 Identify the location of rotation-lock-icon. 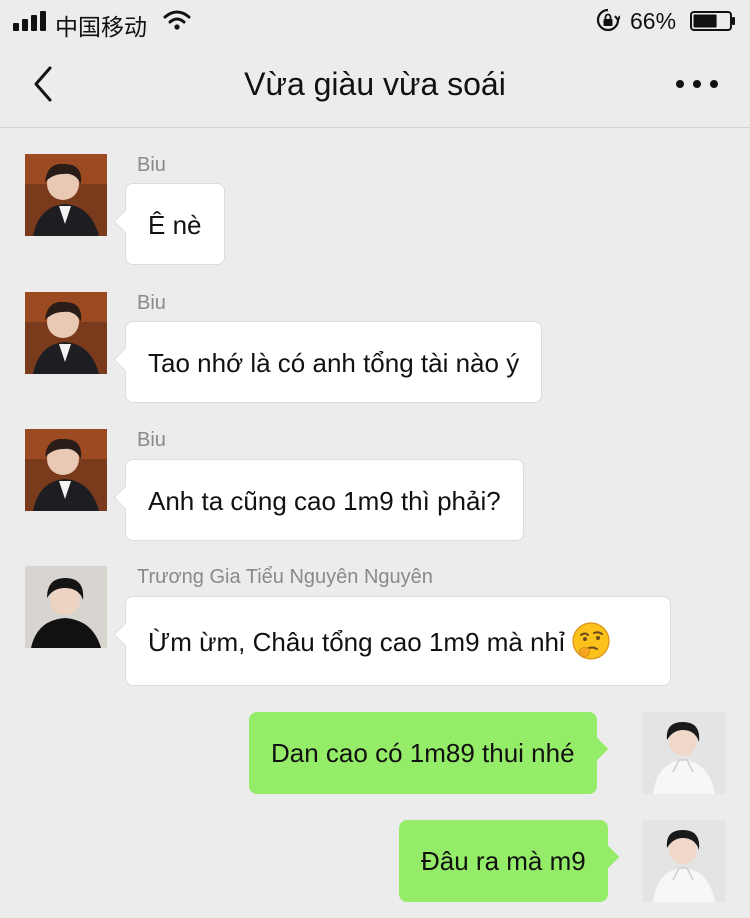
(608, 20).